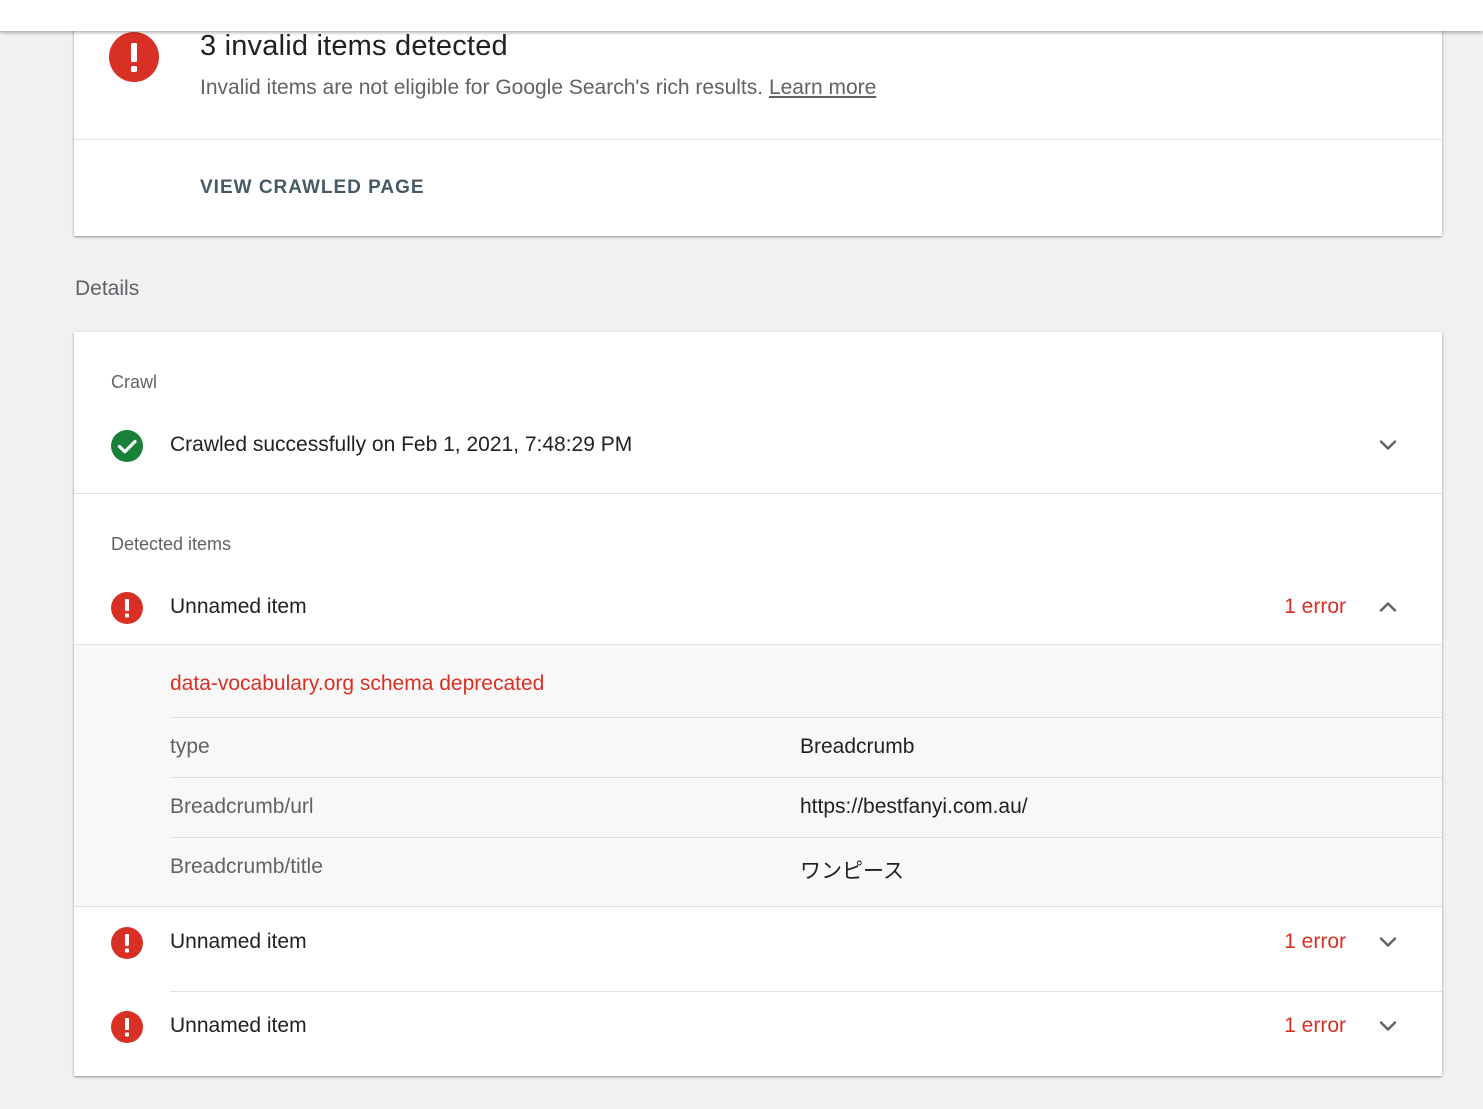 The height and width of the screenshot is (1109, 1483). What do you see at coordinates (741, 15) in the screenshot?
I see `top-app-bar` at bounding box center [741, 15].